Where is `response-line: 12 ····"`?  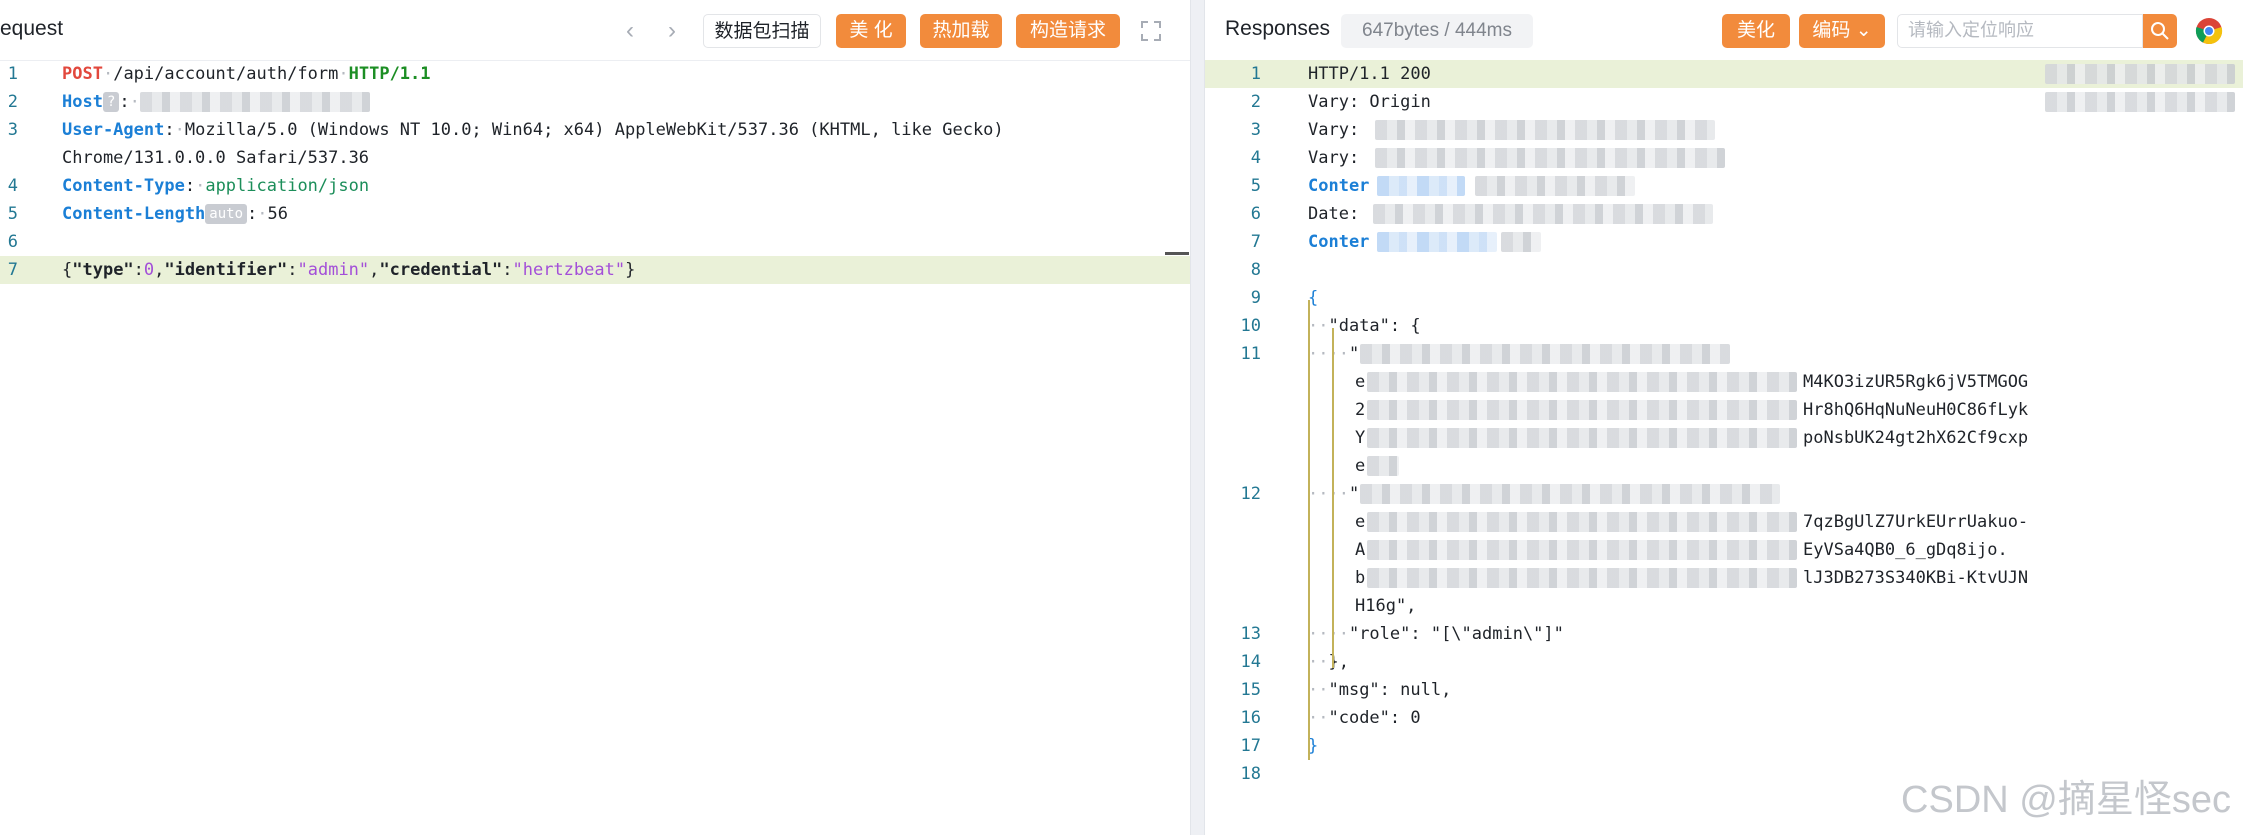 response-line: 12 ····" is located at coordinates (1724, 494).